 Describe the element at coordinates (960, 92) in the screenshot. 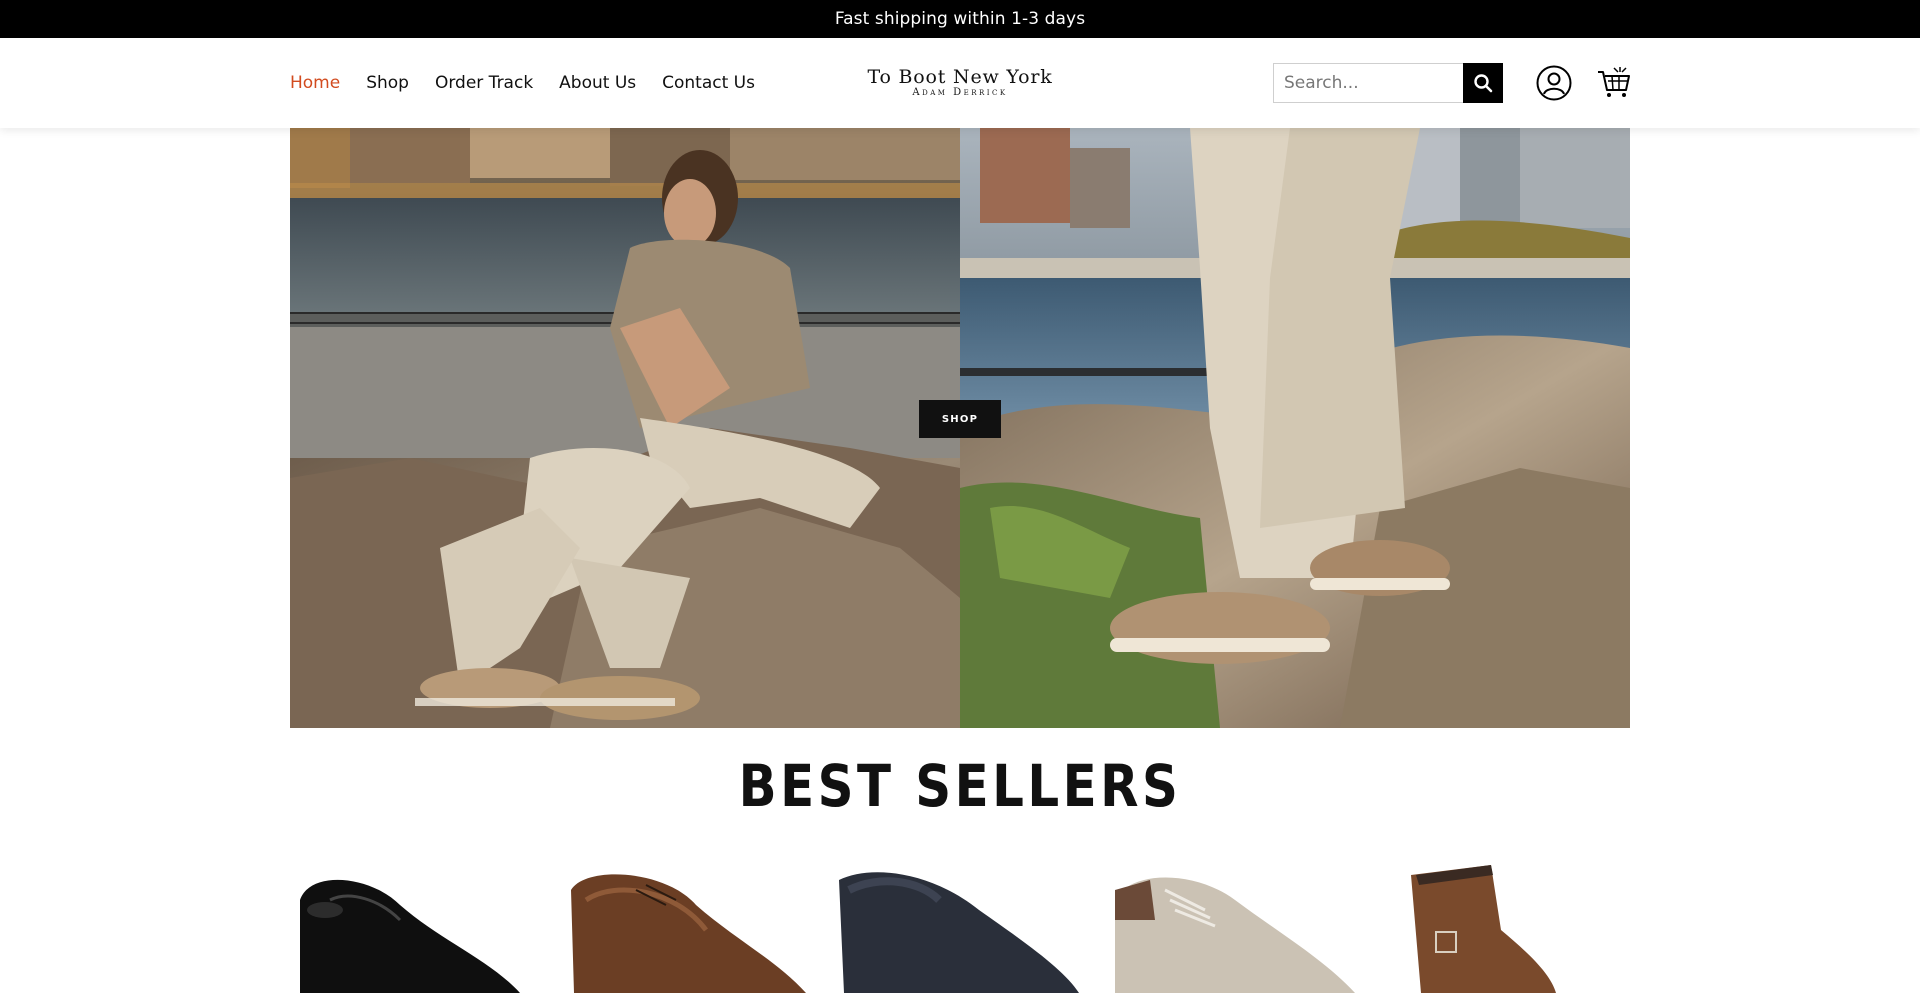

I see `brand-subname: Adam Derrick` at that location.